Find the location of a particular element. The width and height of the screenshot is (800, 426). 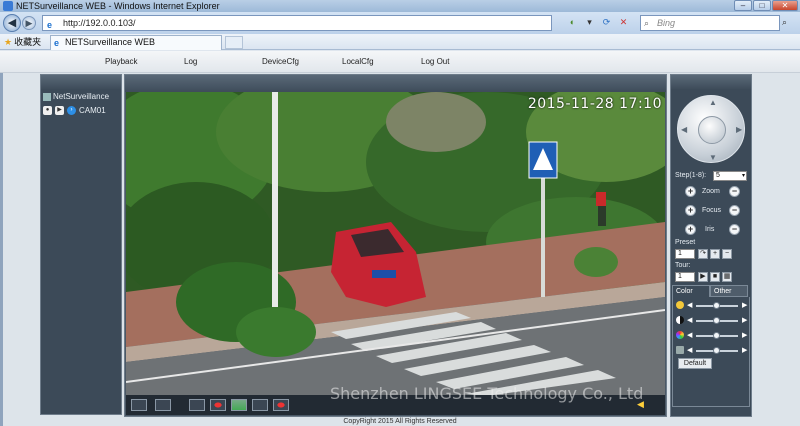

search-placeholder: Bing is located at coordinates (666, 23).